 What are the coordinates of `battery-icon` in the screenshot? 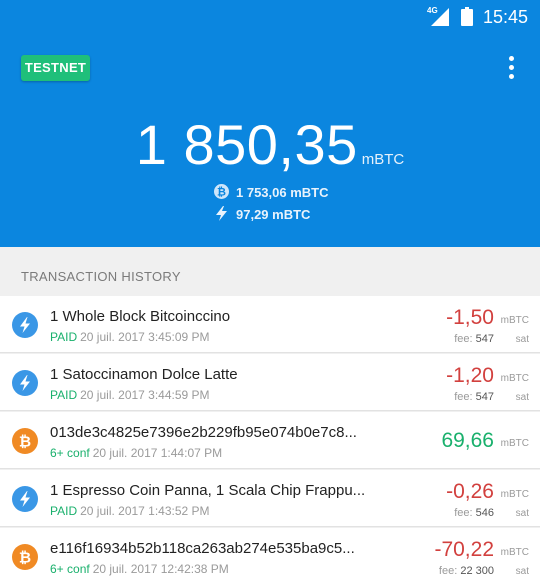 It's located at (467, 16).